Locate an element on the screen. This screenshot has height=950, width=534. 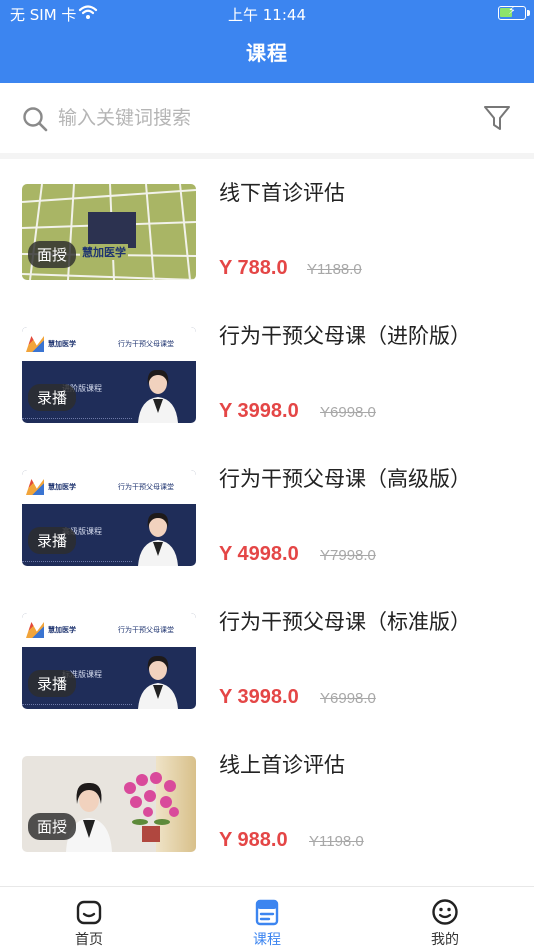
page-title: 课程 is located at coordinates (267, 53).